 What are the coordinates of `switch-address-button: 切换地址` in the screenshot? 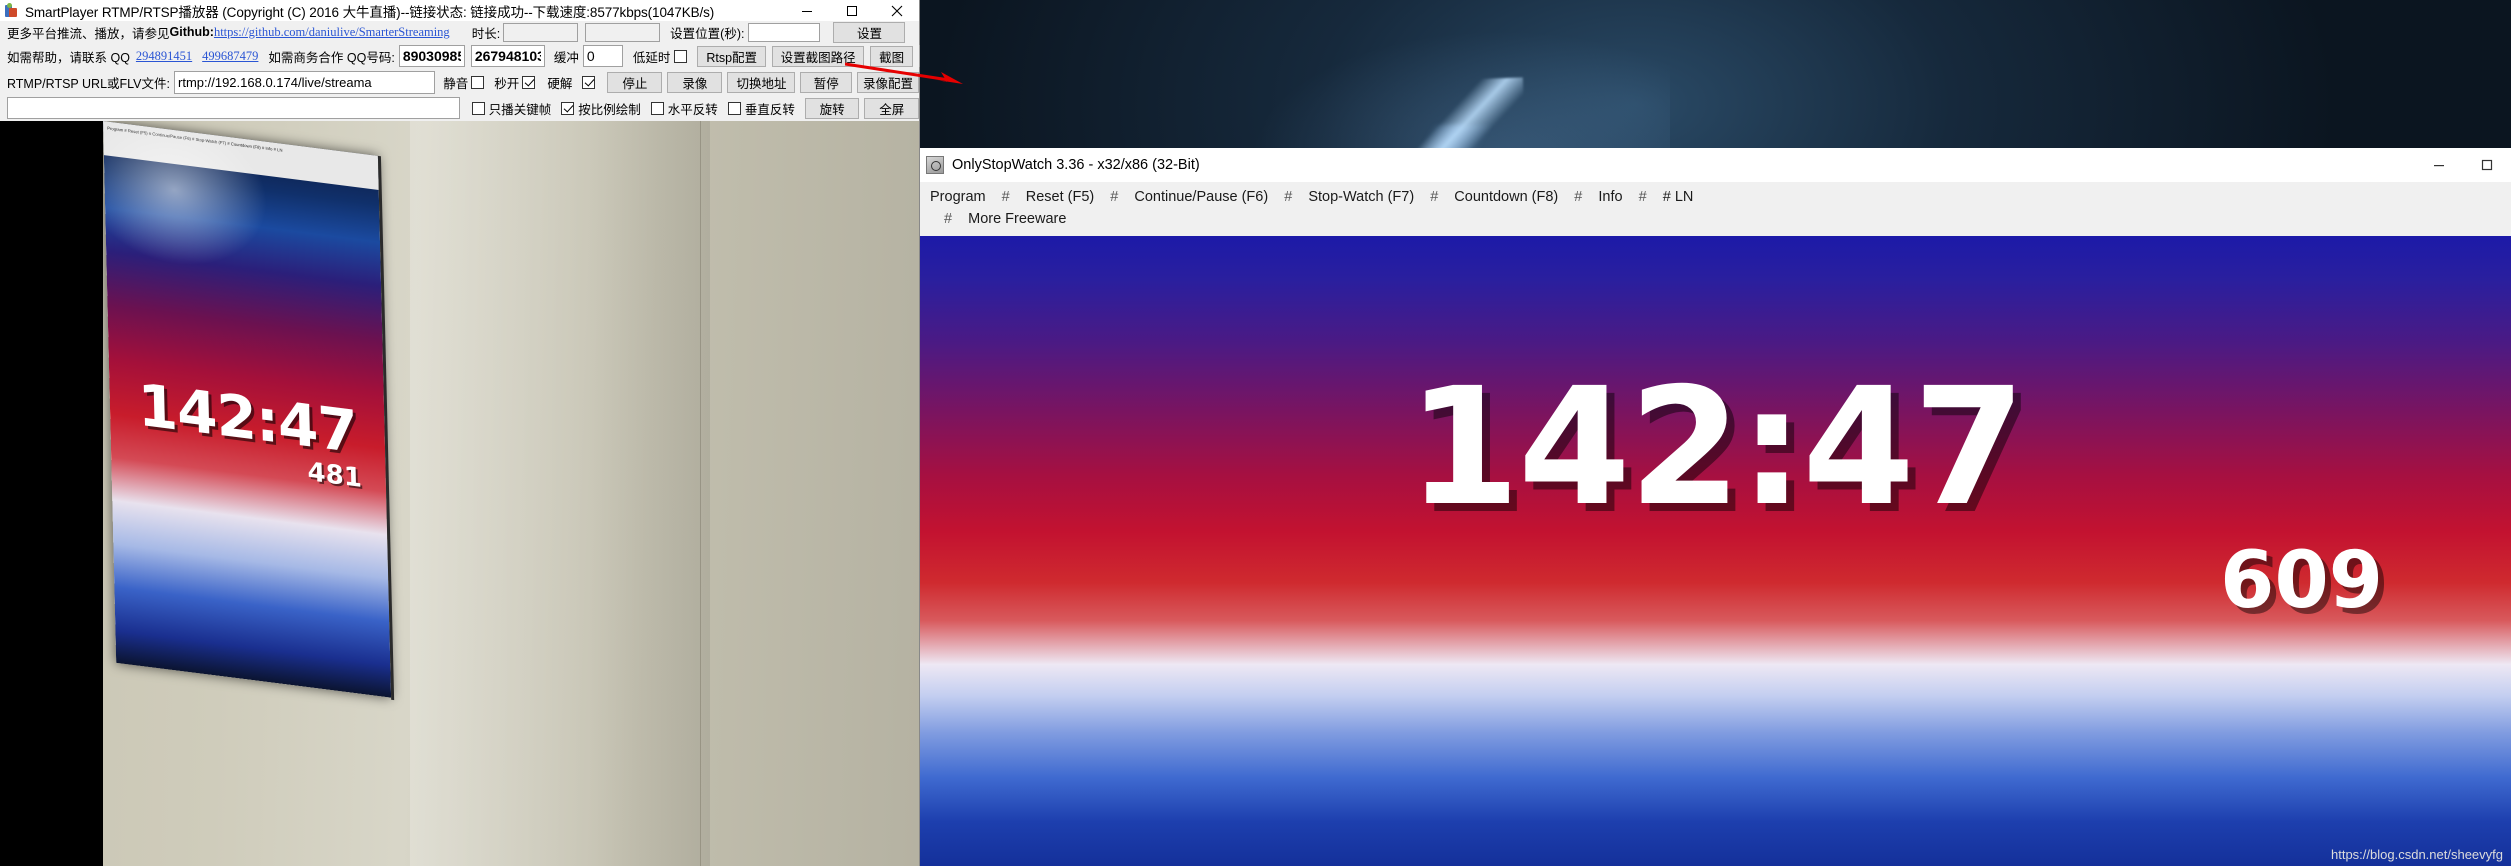 It's located at (761, 82).